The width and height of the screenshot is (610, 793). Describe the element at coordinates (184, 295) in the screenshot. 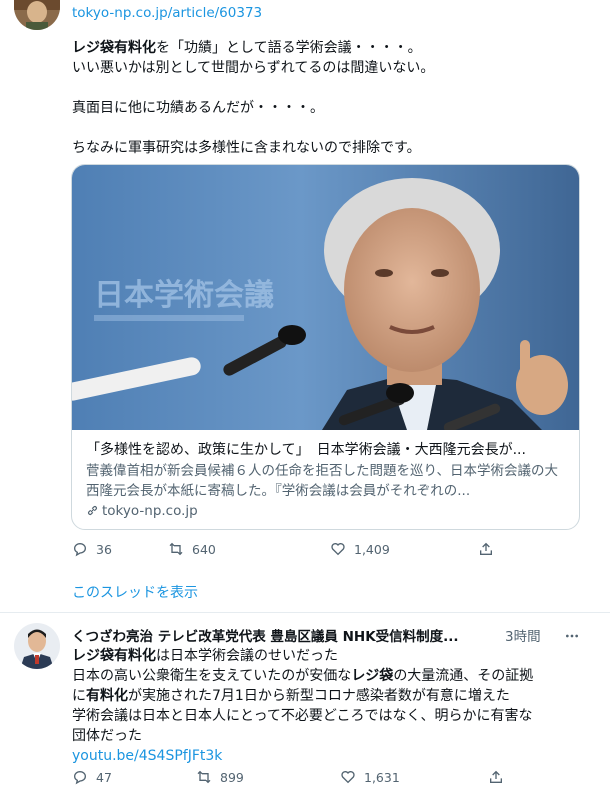

I see `backdrop-sign: 日本学術会議` at that location.